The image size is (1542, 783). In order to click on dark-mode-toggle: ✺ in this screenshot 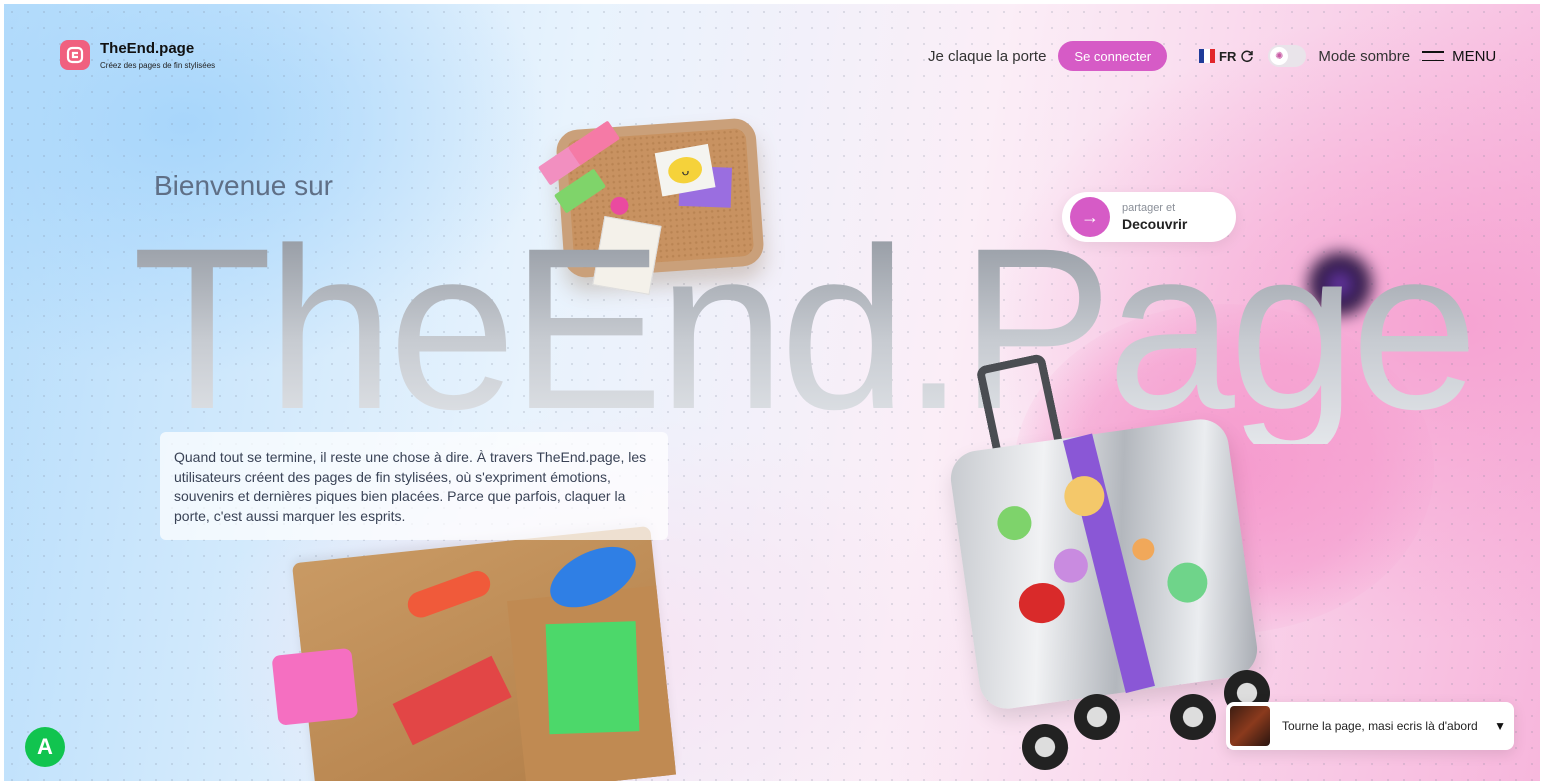, I will do `click(1287, 56)`.